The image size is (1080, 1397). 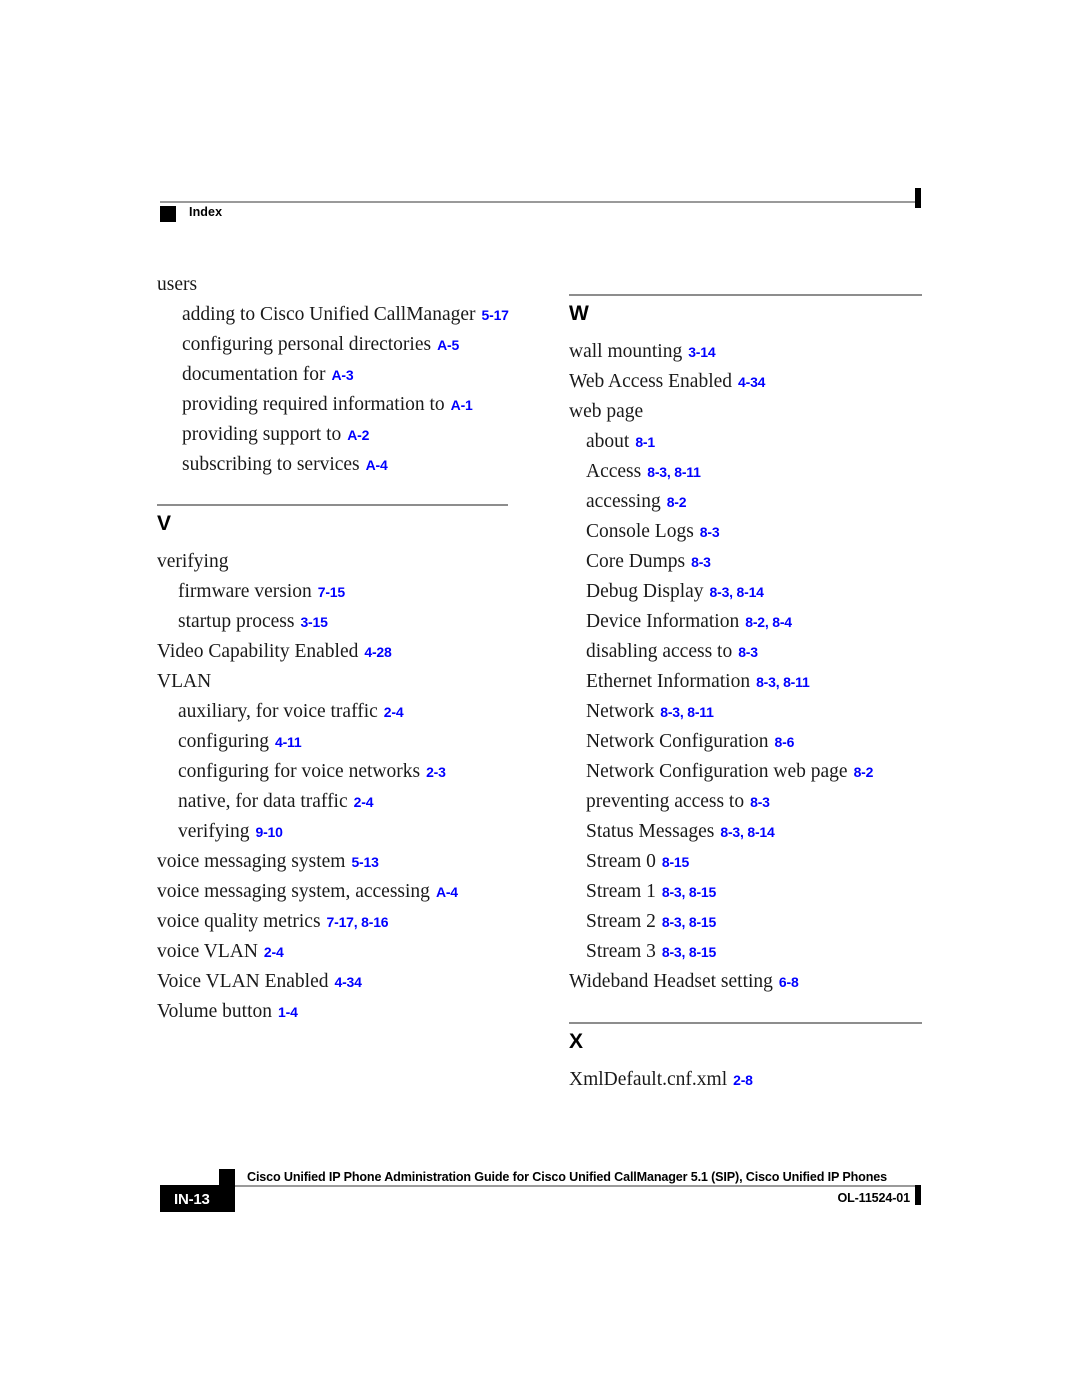 I want to click on index-entry-text: preventing access to, so click(x=665, y=801).